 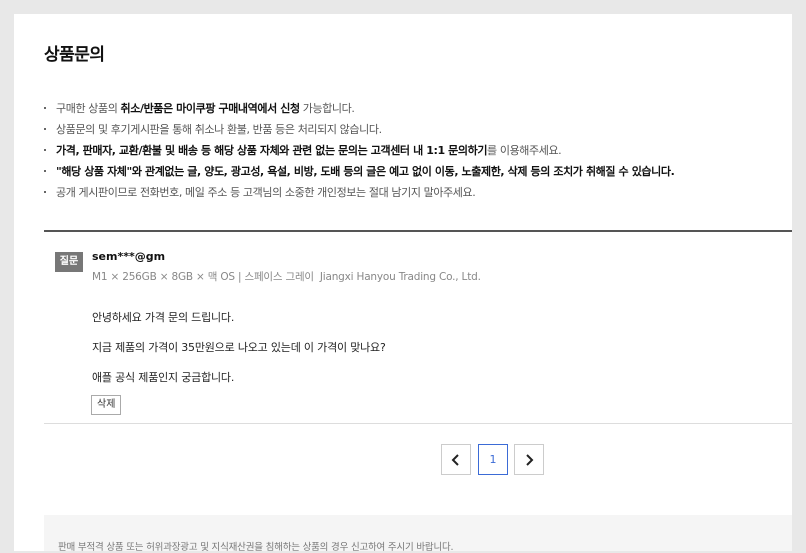 What do you see at coordinates (163, 377) in the screenshot?
I see `inquiry-body-line: 애플 공식 제품인지 궁금합니다.` at bounding box center [163, 377].